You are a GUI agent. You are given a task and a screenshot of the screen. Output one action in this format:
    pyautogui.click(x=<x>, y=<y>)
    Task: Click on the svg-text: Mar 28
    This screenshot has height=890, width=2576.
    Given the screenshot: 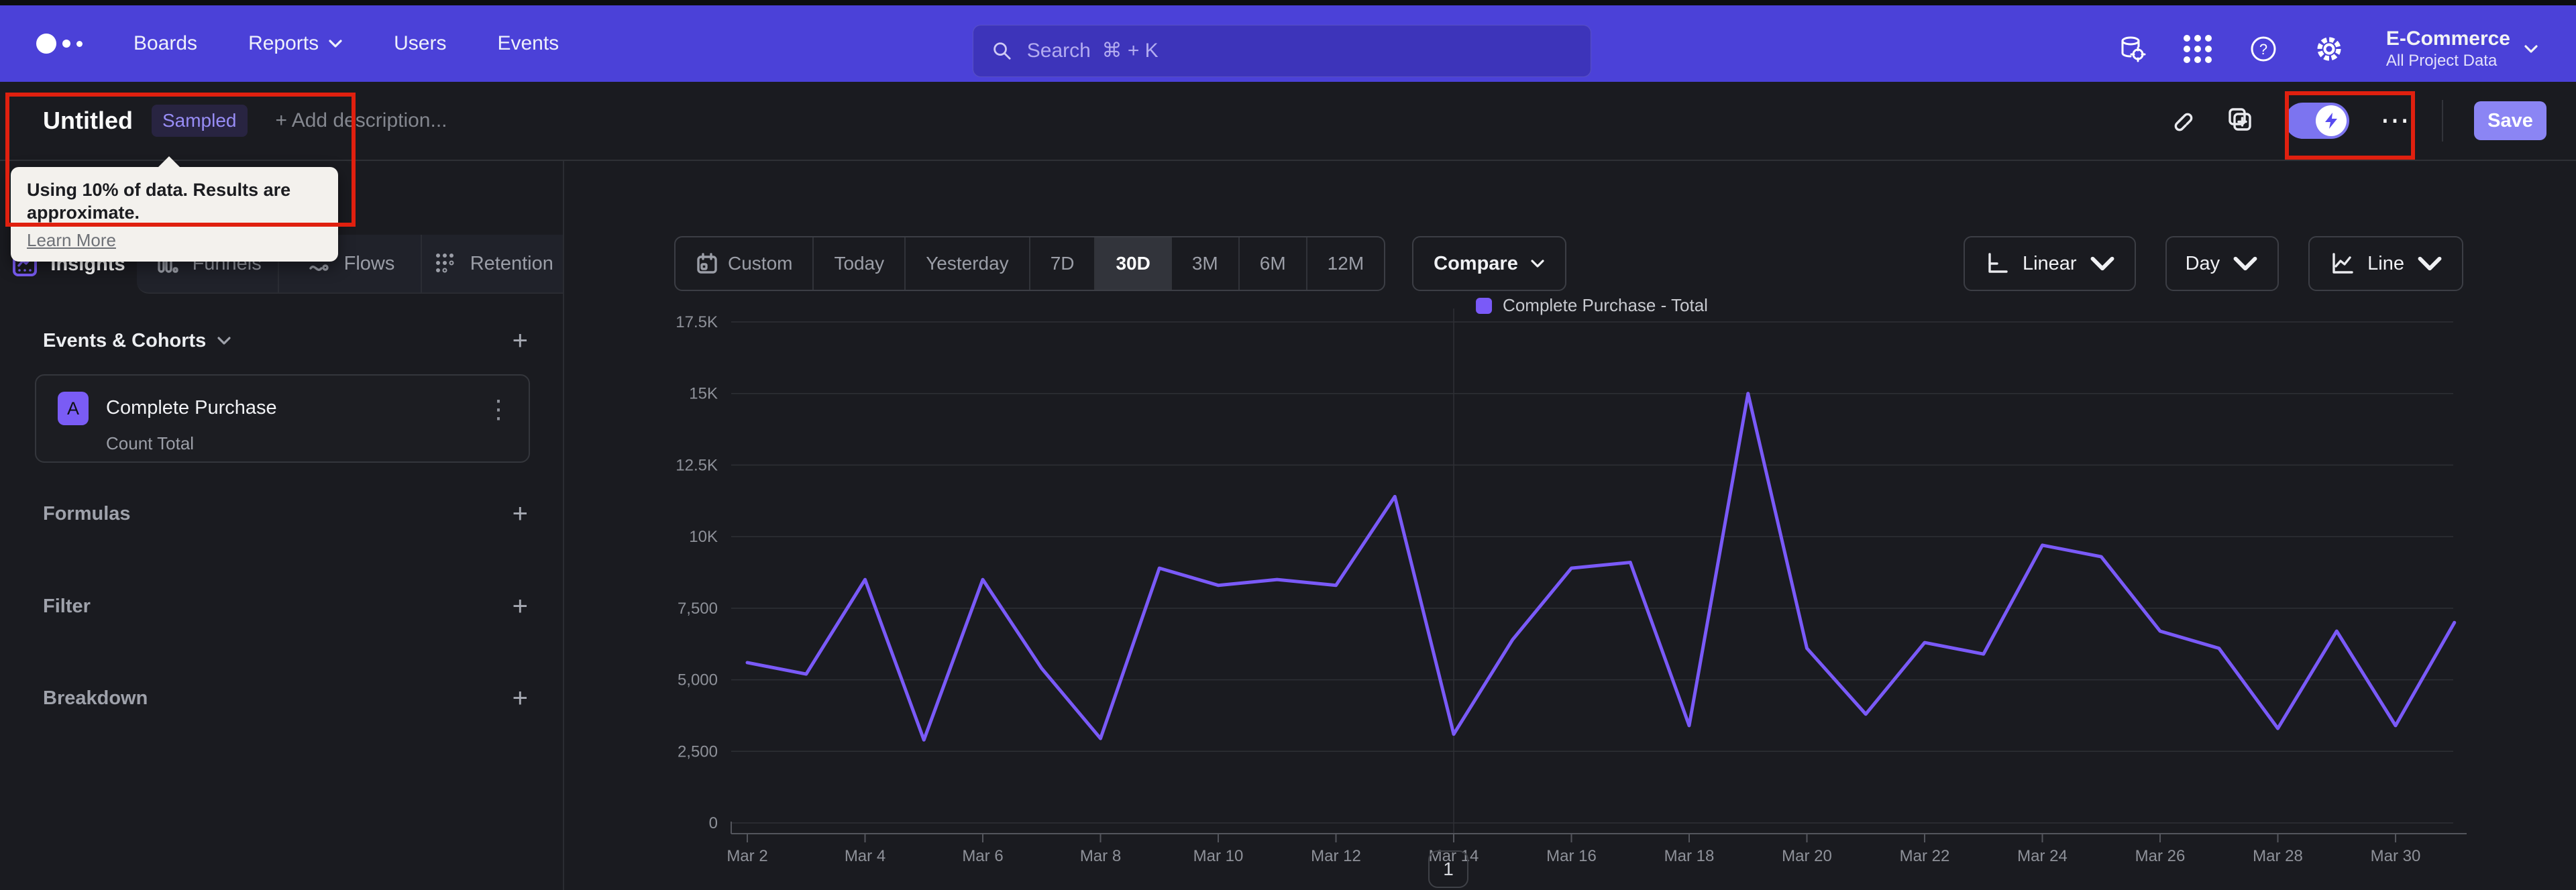 What is the action you would take?
    pyautogui.click(x=2278, y=856)
    